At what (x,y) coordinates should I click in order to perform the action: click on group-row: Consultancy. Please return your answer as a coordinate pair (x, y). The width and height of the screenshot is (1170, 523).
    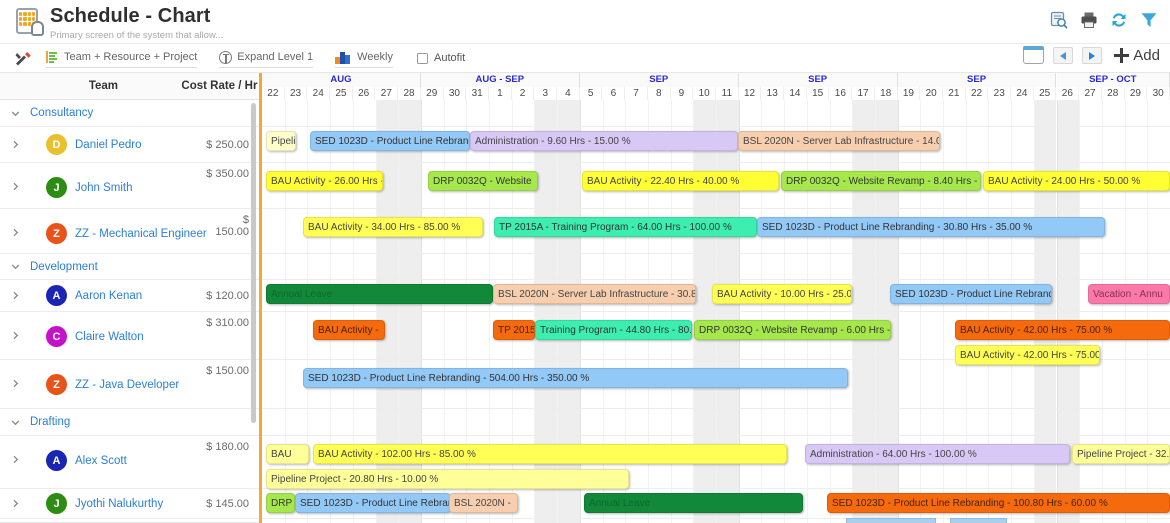
    Looking at the image, I should click on (129, 113).